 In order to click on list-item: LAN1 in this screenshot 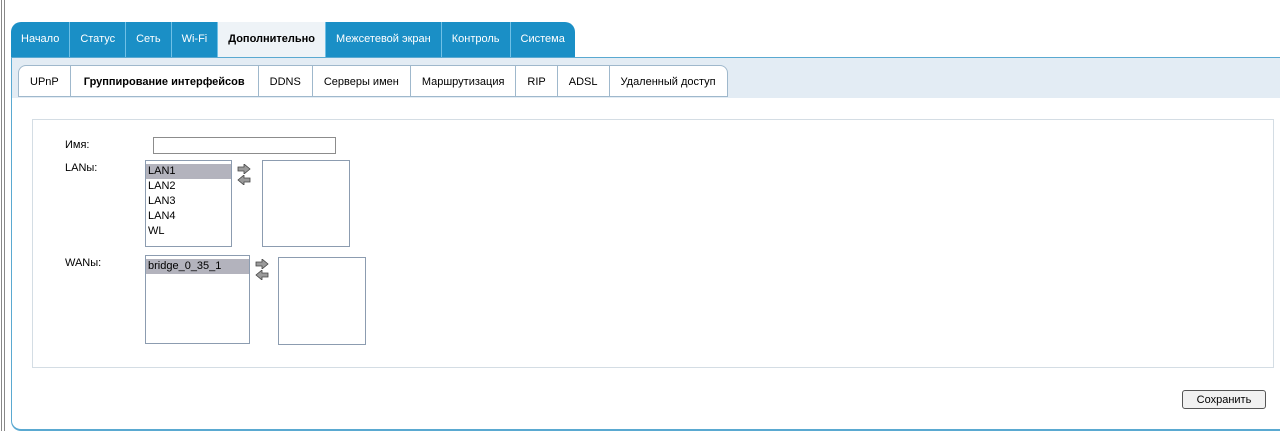, I will do `click(188, 171)`.